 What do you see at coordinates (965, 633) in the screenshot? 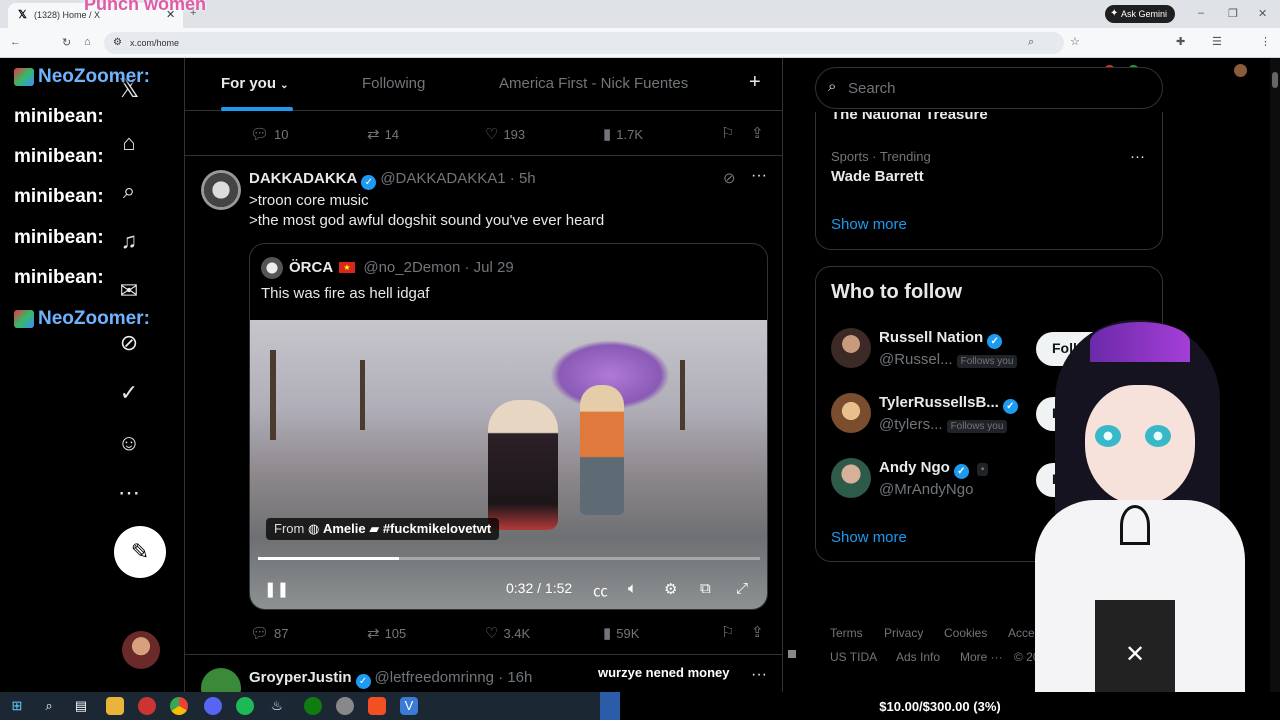
I see `footer-cookies: Cookies` at bounding box center [965, 633].